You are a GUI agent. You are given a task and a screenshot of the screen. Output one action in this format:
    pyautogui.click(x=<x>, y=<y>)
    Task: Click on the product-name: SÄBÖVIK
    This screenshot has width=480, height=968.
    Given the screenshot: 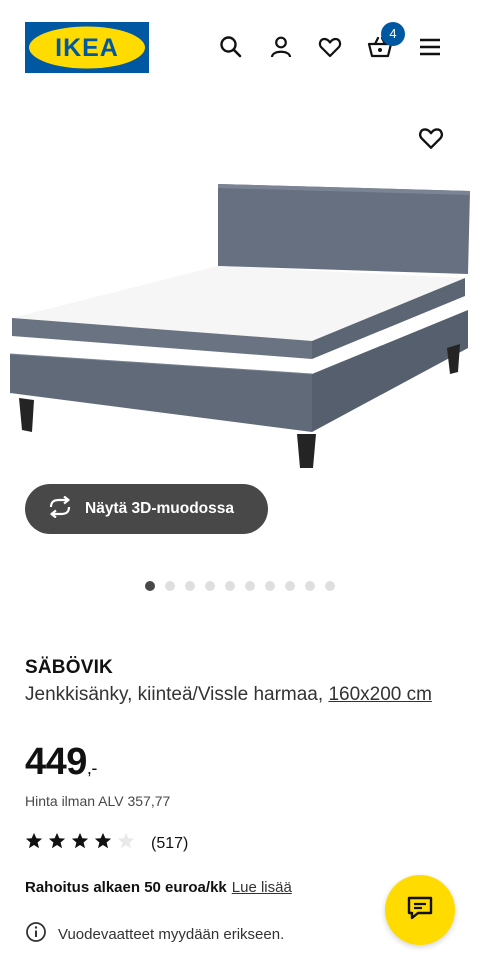 What is the action you would take?
    pyautogui.click(x=69, y=667)
    